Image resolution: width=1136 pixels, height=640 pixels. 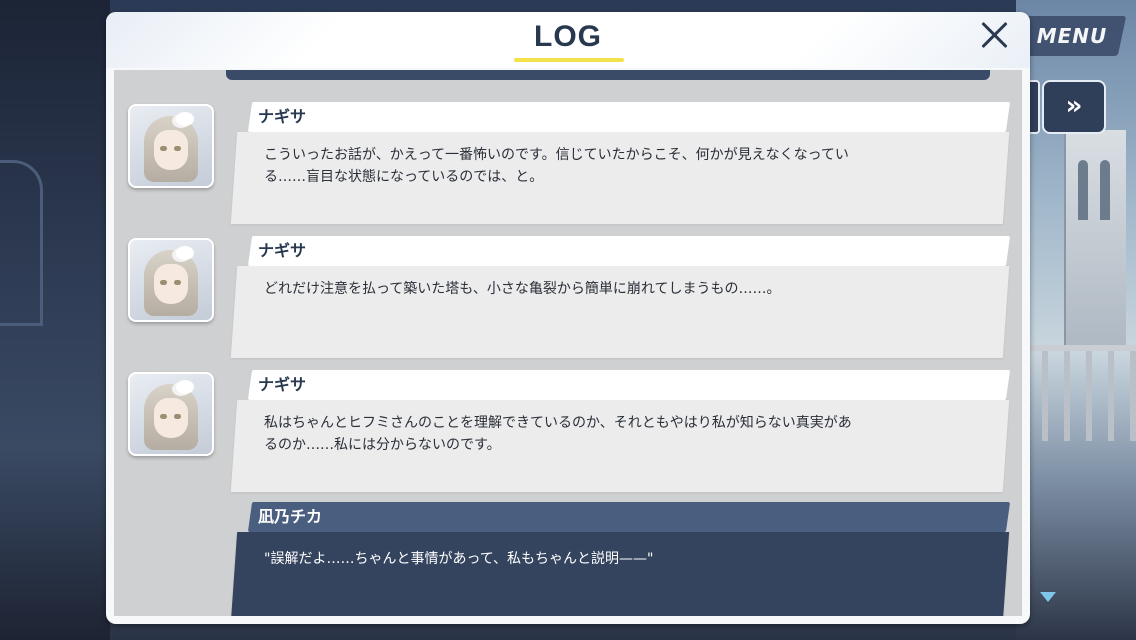 What do you see at coordinates (290, 516) in the screenshot?
I see `speaker-name: 凪乃チカ` at bounding box center [290, 516].